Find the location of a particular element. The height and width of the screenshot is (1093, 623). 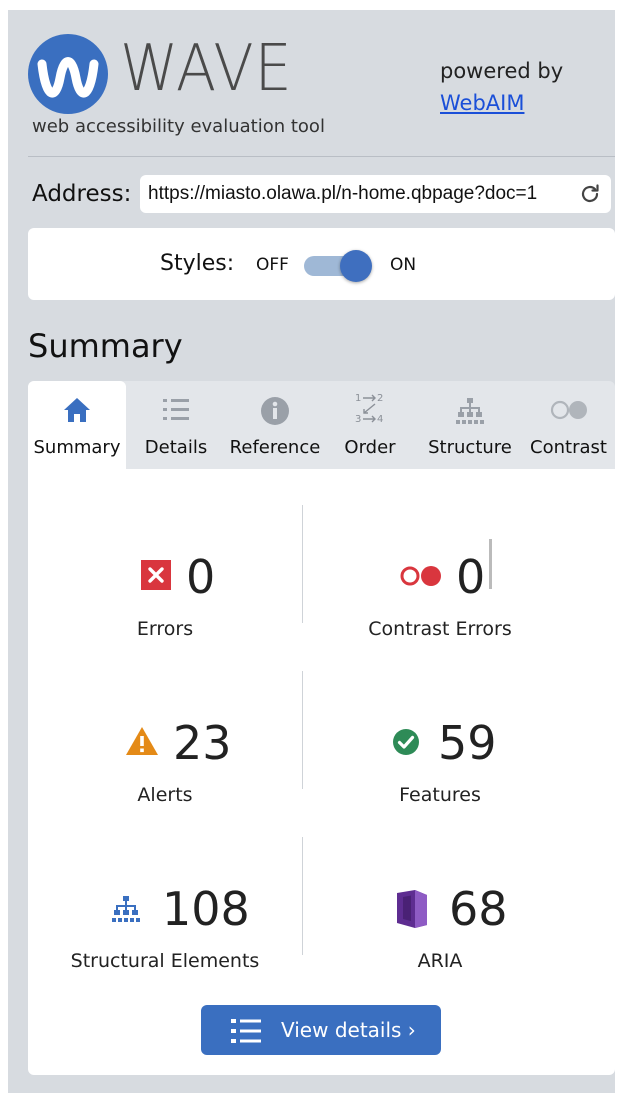

aria-icon is located at coordinates (412, 909).